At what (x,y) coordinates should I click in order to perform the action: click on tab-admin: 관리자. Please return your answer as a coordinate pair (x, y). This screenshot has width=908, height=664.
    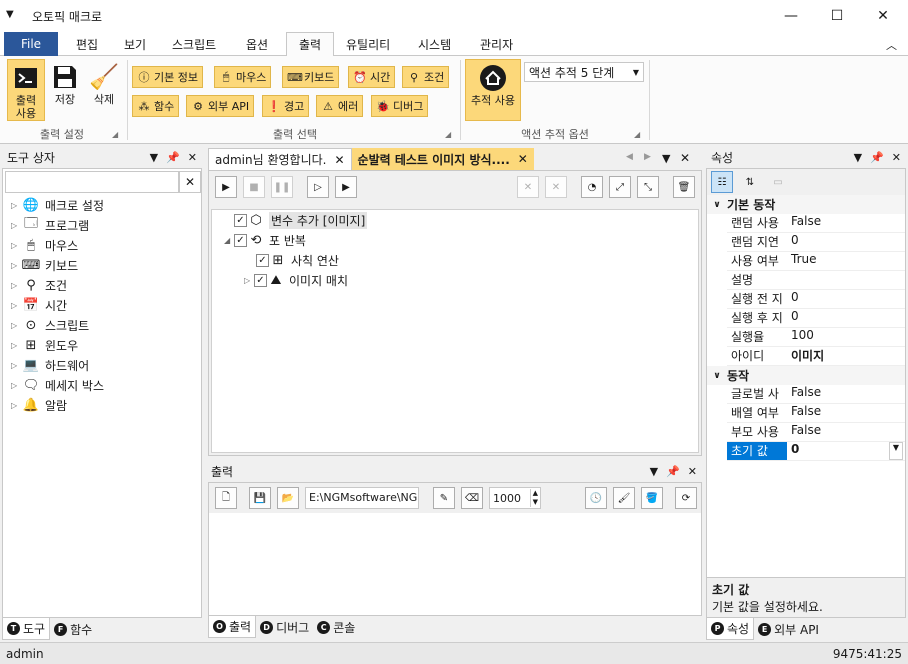
    Looking at the image, I should click on (496, 44).